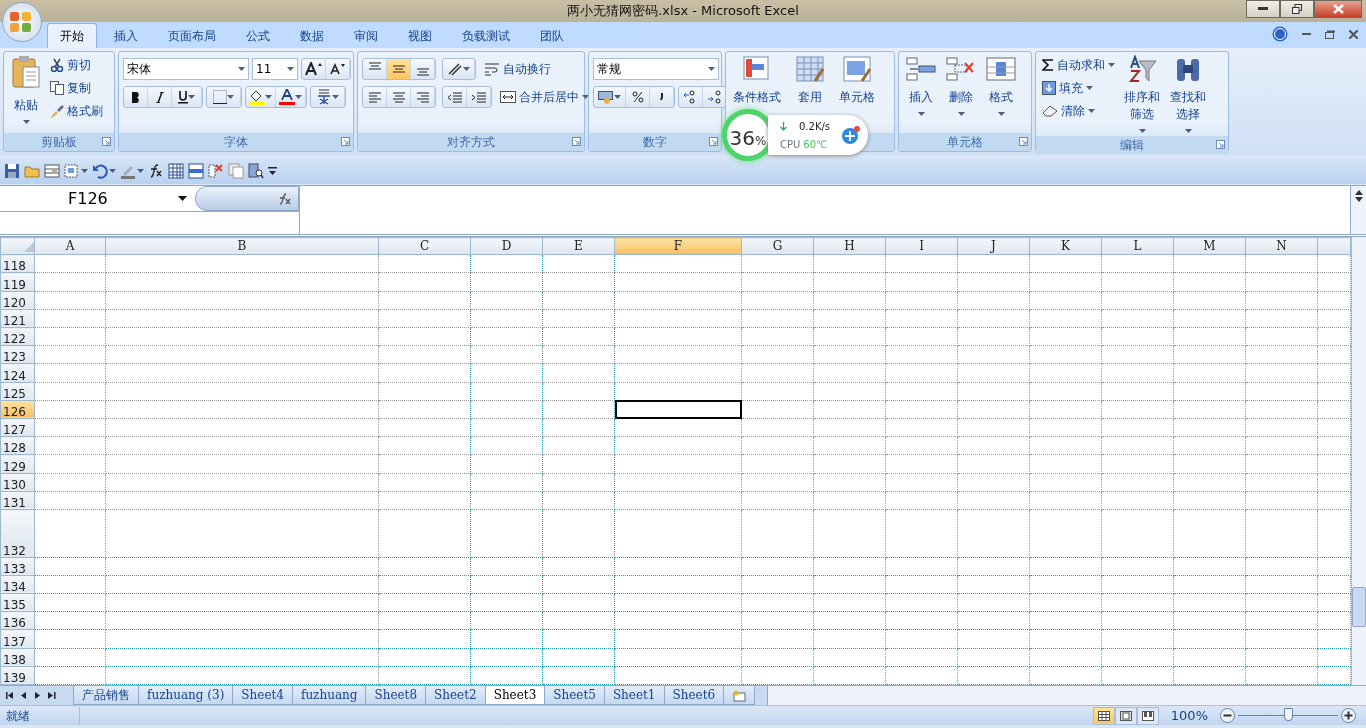 The height and width of the screenshot is (728, 1366). I want to click on column-header: D, so click(506, 246).